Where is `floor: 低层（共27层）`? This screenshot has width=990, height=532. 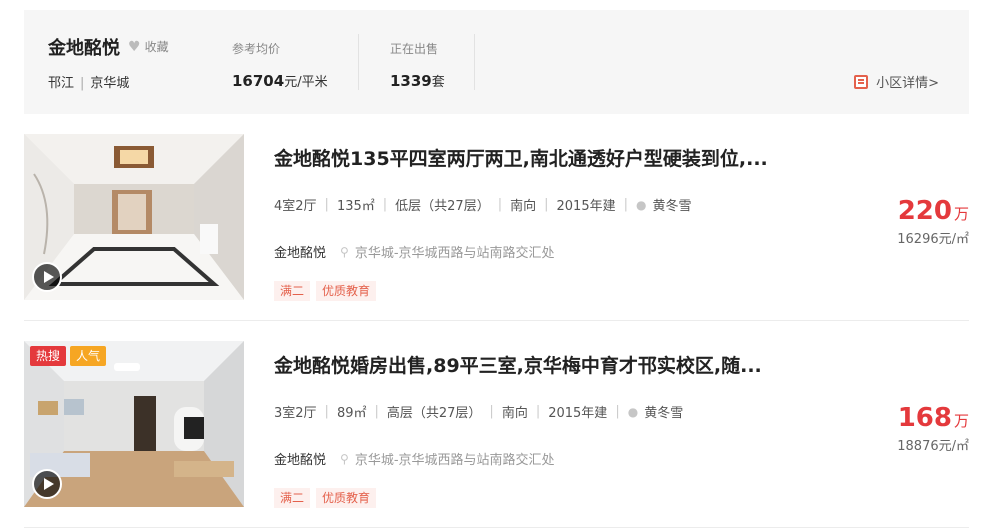 floor: 低层（共27层） is located at coordinates (442, 206).